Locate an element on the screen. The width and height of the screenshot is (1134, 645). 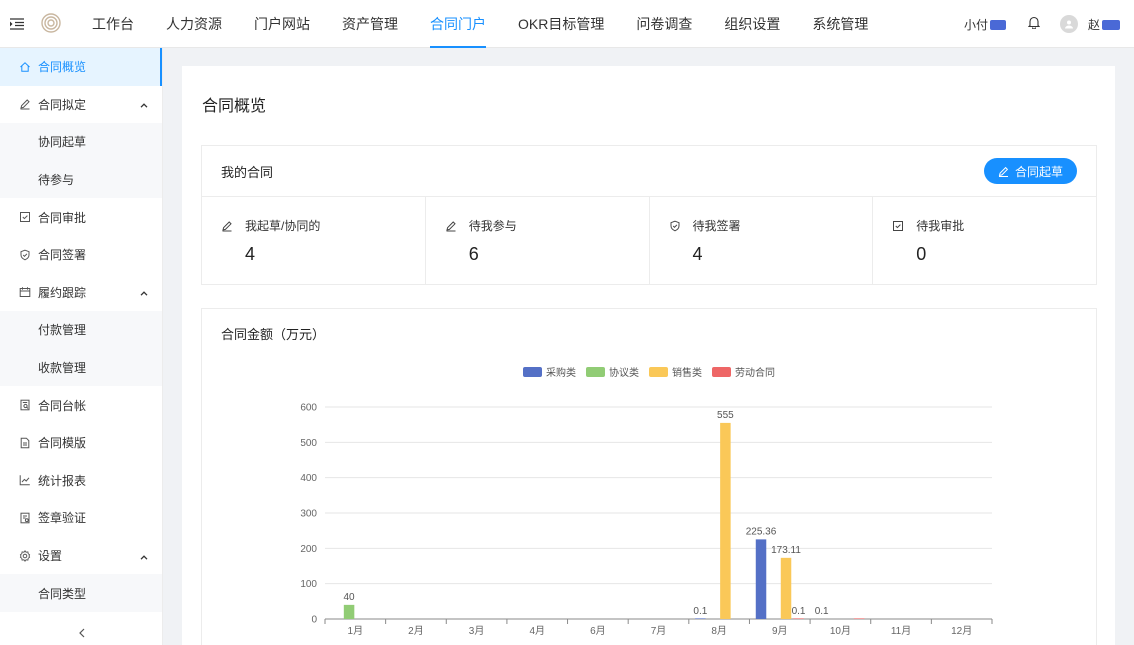
x-tick-label: 6月 is located at coordinates (598, 631).